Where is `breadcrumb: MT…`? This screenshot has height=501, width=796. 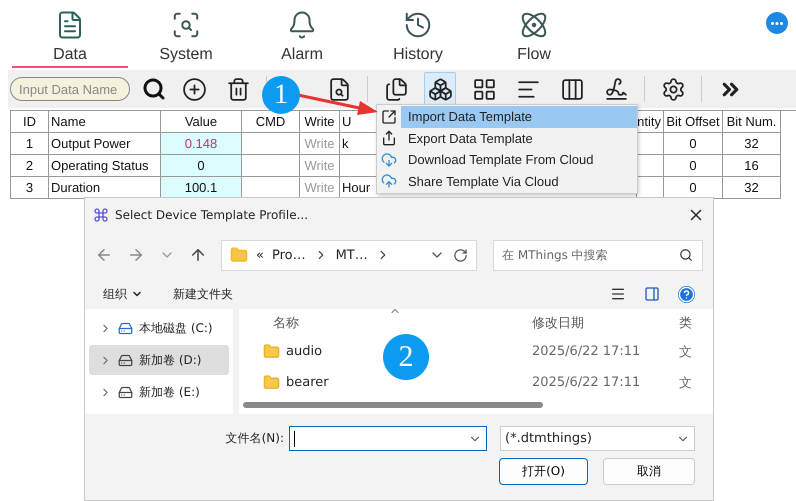 breadcrumb: MT… is located at coordinates (352, 255).